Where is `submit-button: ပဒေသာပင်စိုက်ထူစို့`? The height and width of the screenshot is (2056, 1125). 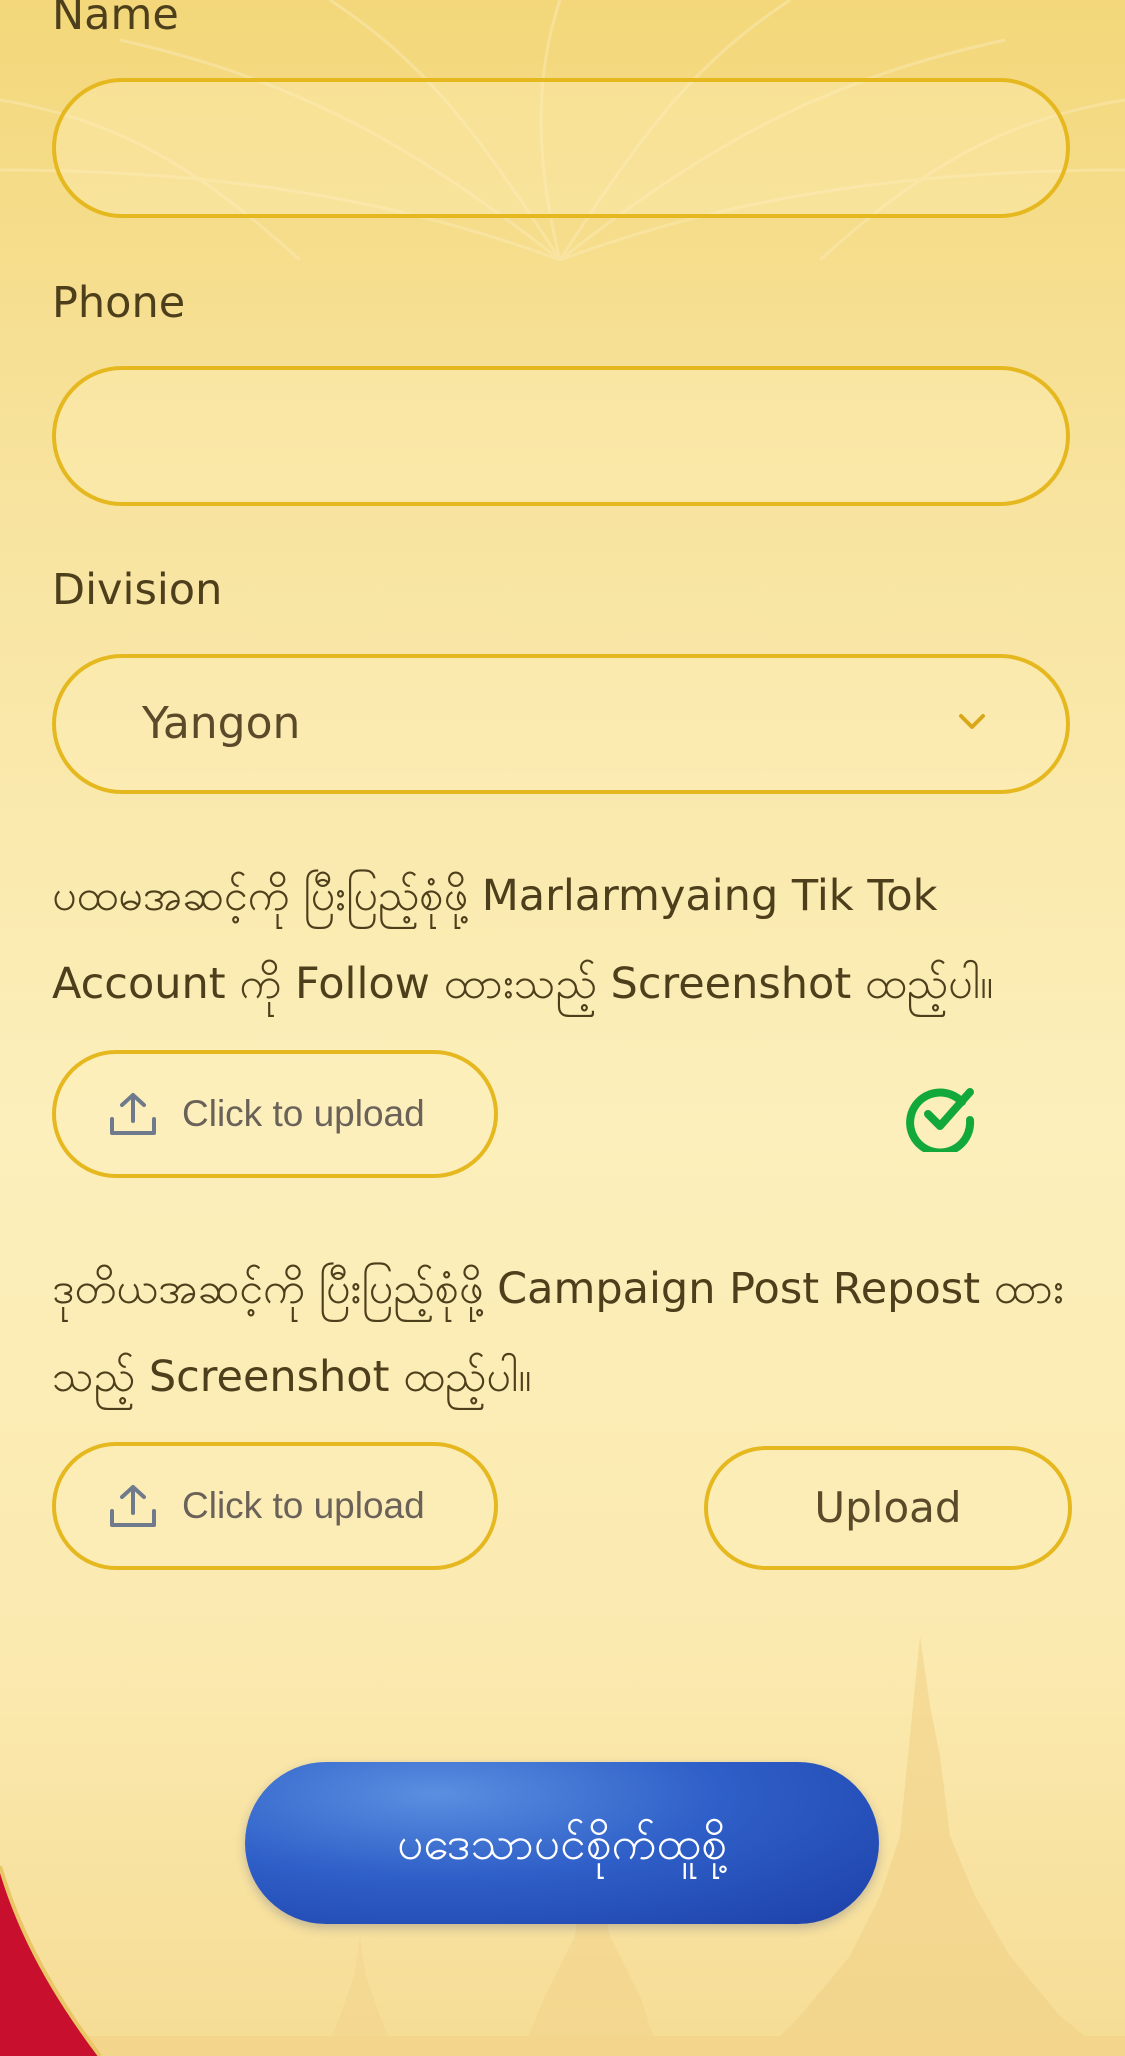
submit-button: ပဒေသာပင်စိုက်ထူစို့ is located at coordinates (562, 1843).